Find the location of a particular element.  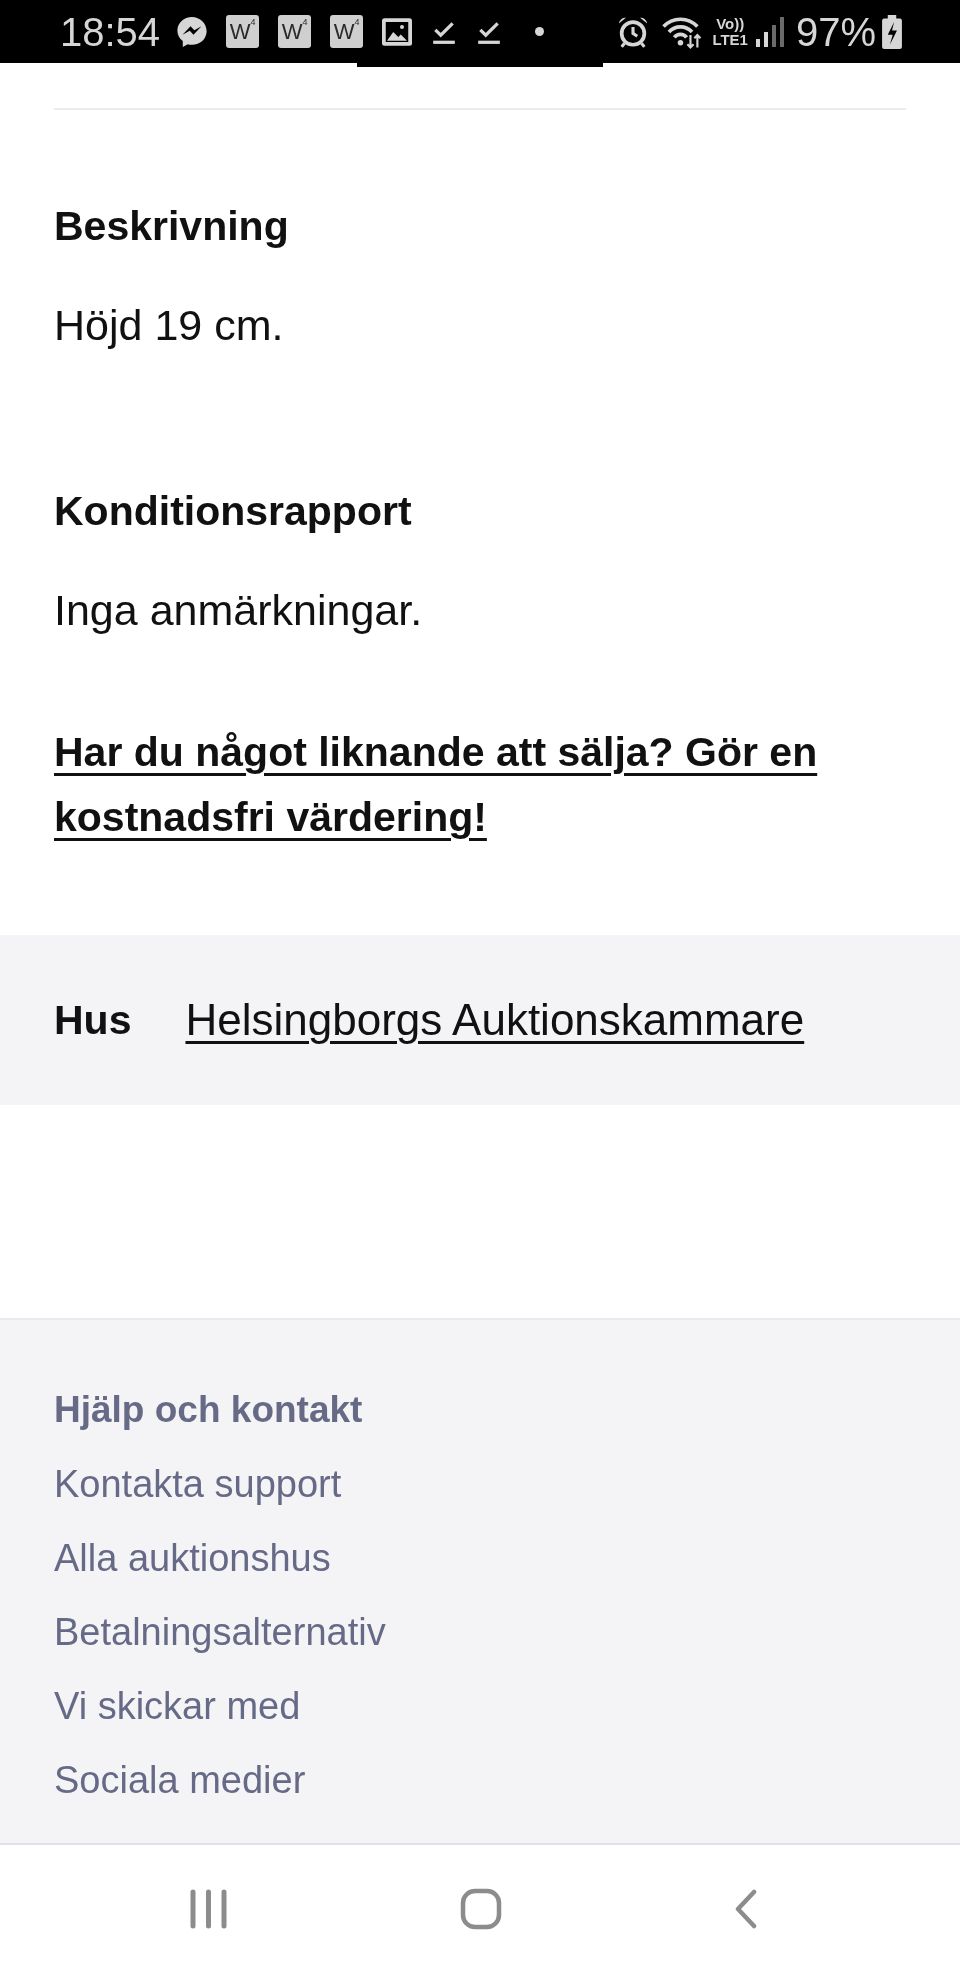

volte-label: Vo)) is located at coordinates (730, 23).